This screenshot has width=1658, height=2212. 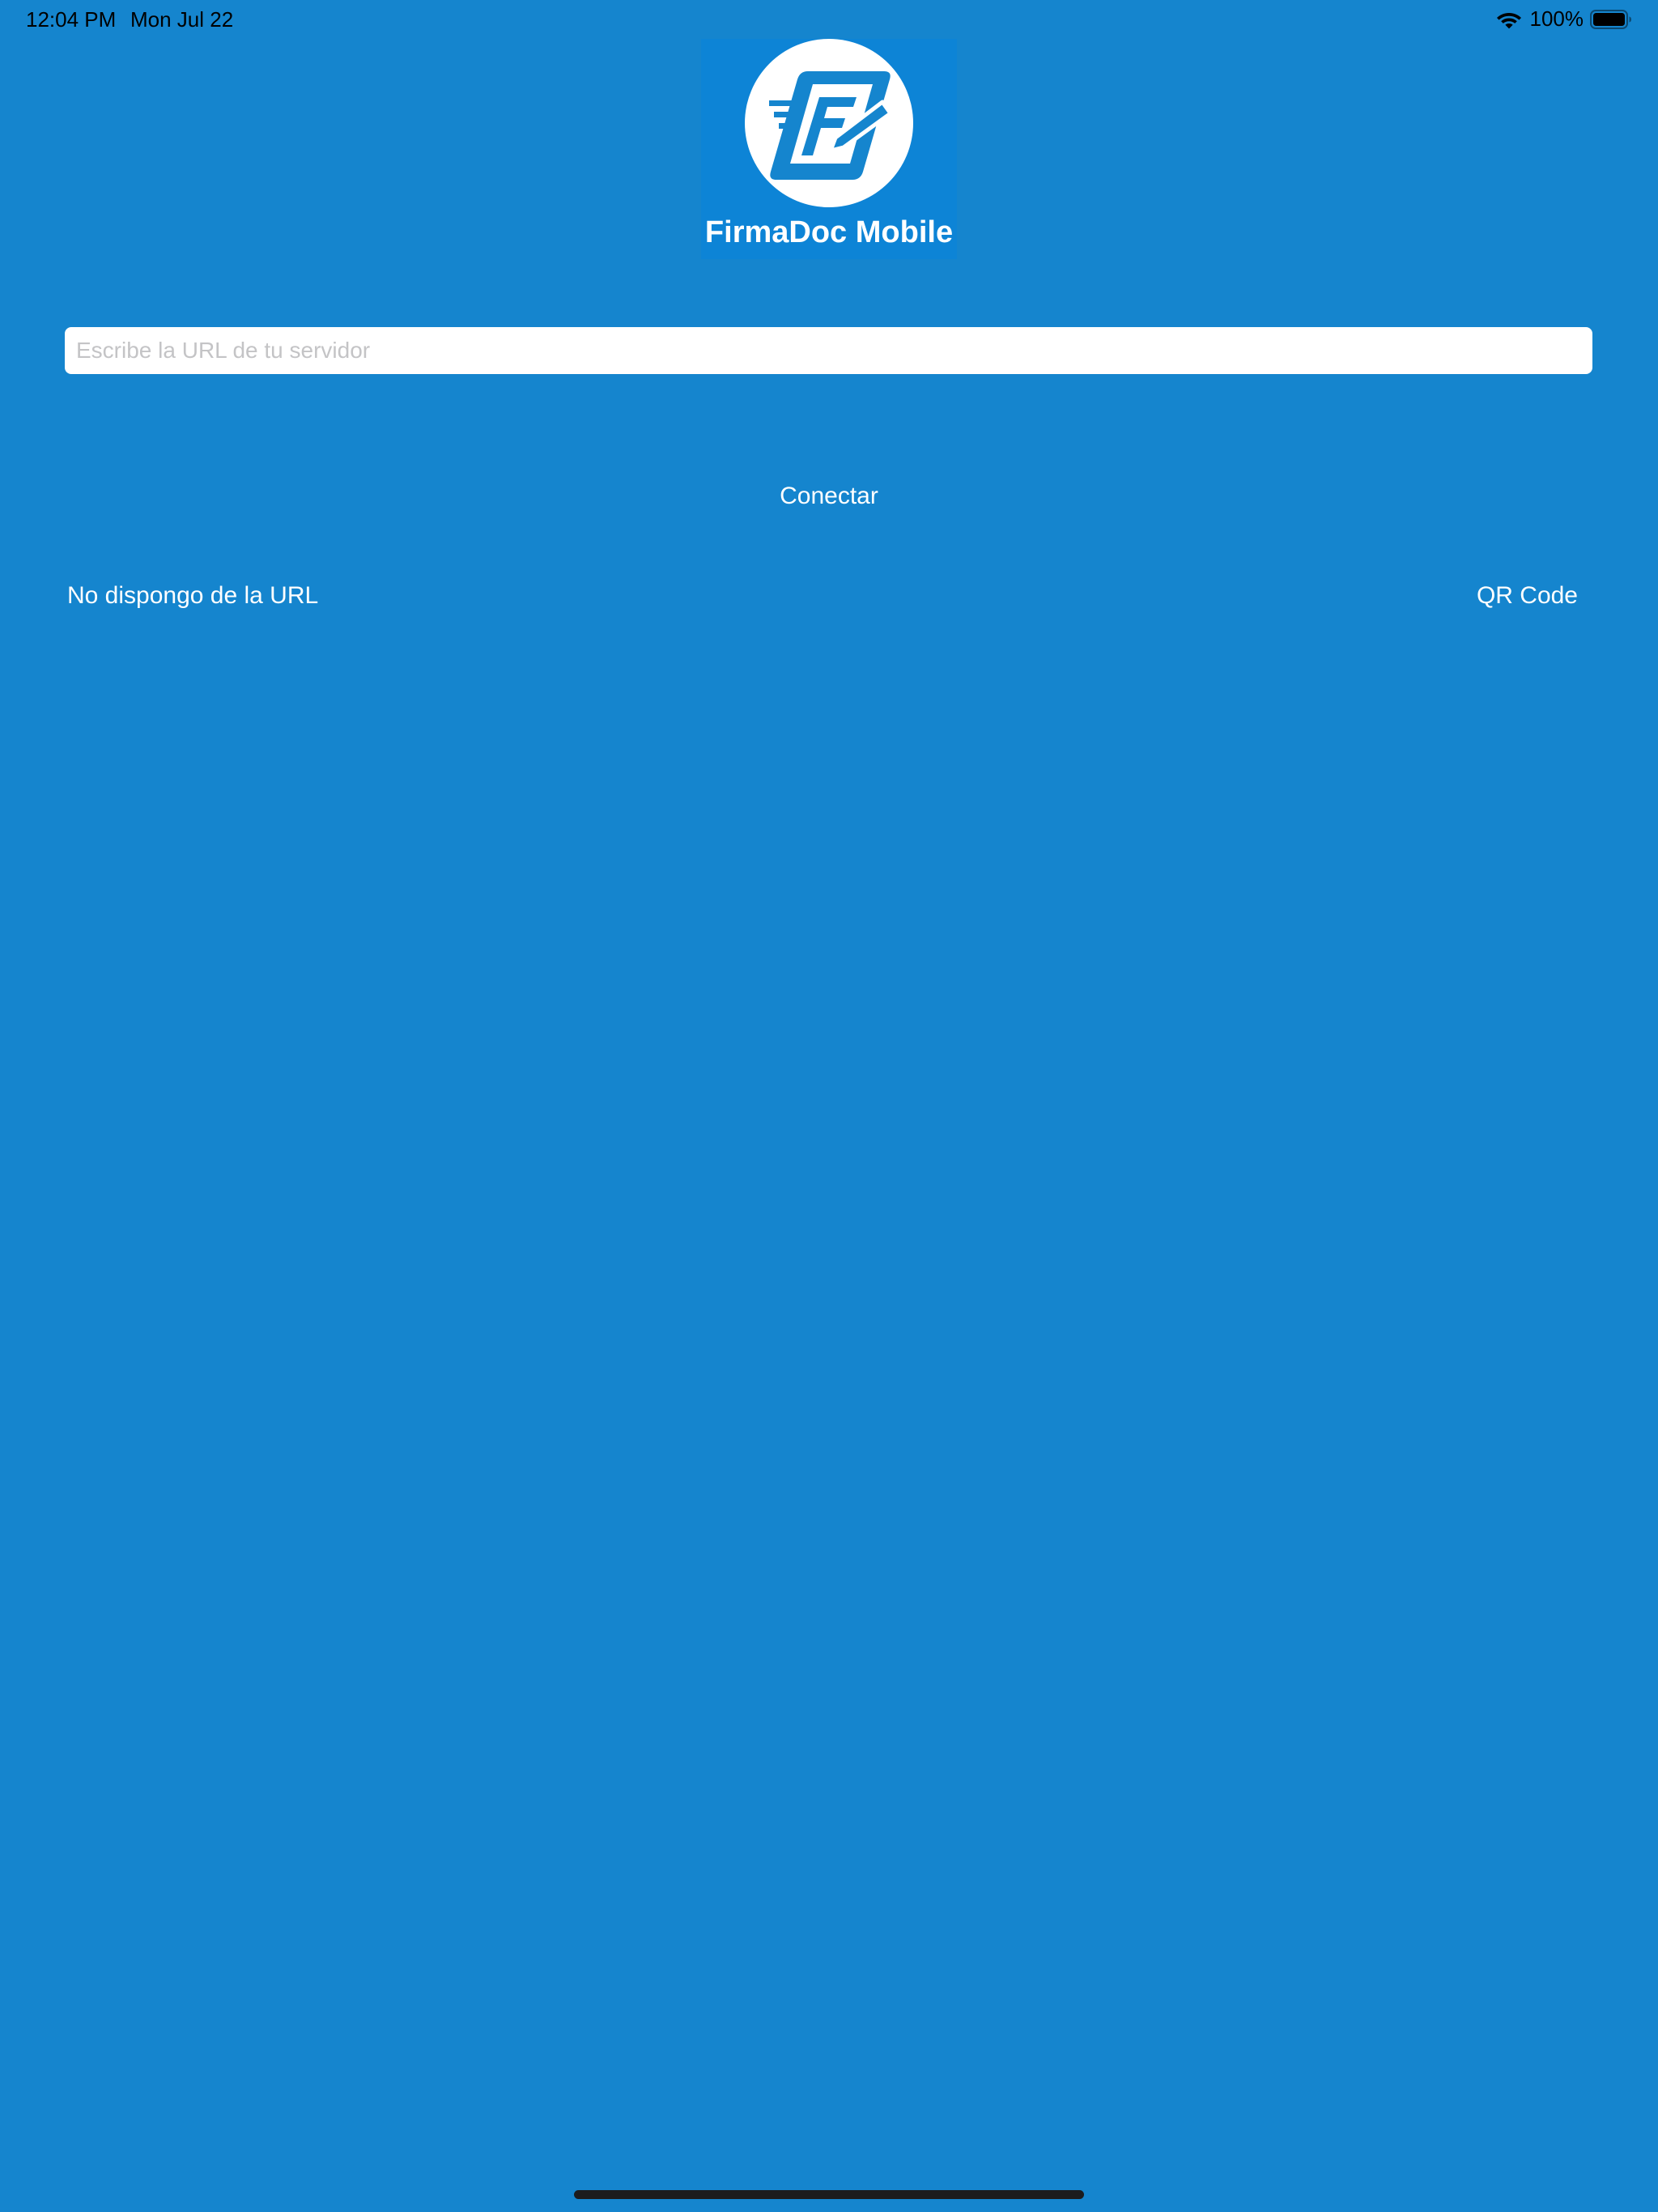 I want to click on firmadoc-logo-icon, so click(x=829, y=123).